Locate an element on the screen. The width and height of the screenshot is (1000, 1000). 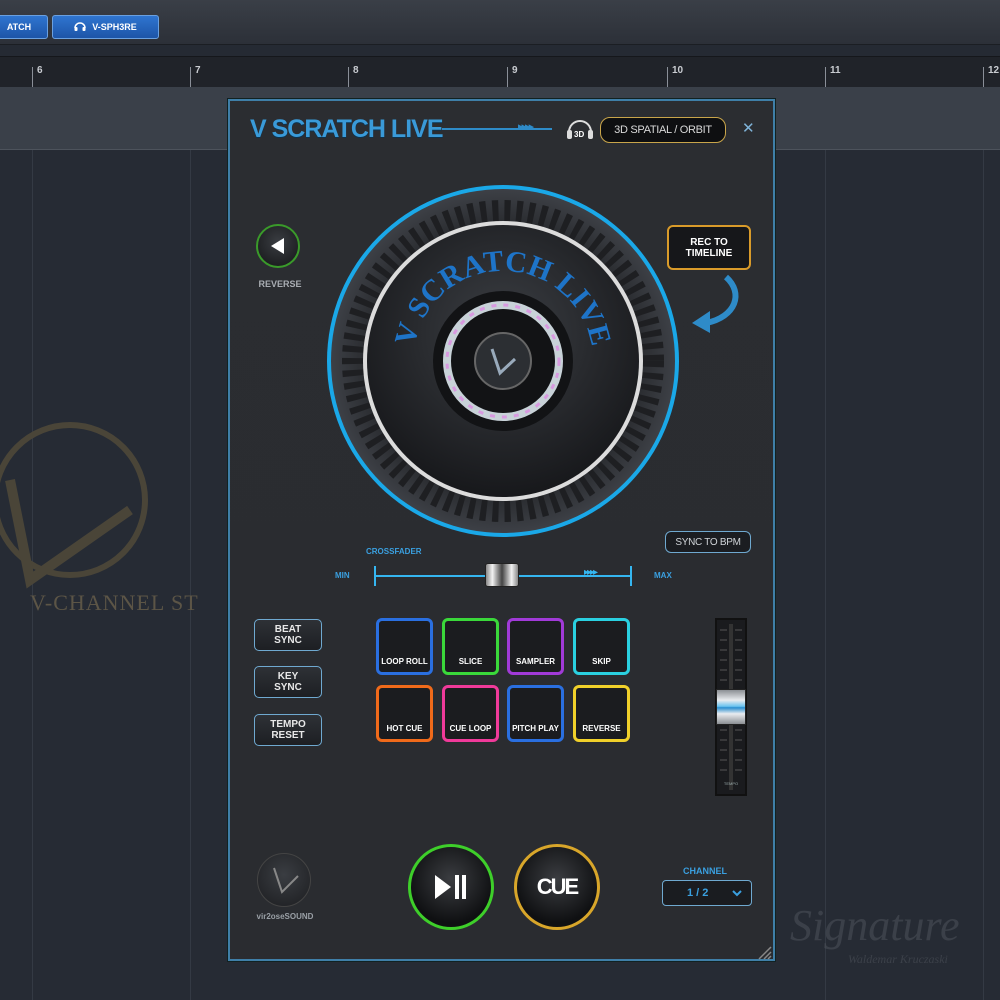
ruler-mark: 8 is located at coordinates (353, 76).